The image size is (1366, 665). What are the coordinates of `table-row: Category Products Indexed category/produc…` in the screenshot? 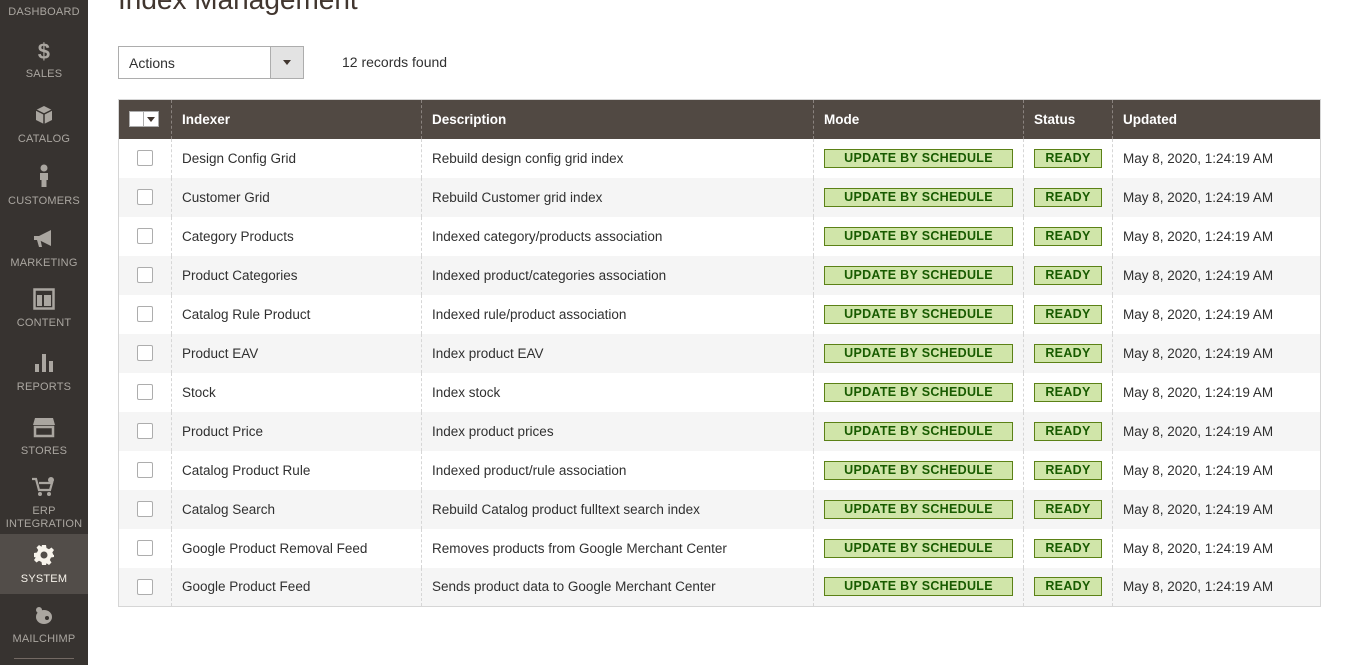 It's located at (719, 236).